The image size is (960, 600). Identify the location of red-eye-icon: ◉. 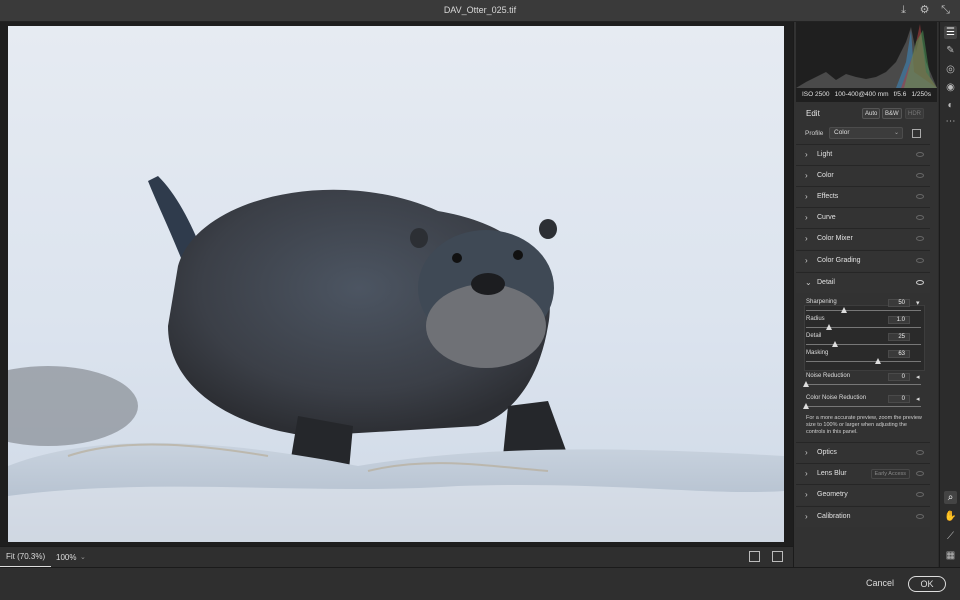
(950, 87).